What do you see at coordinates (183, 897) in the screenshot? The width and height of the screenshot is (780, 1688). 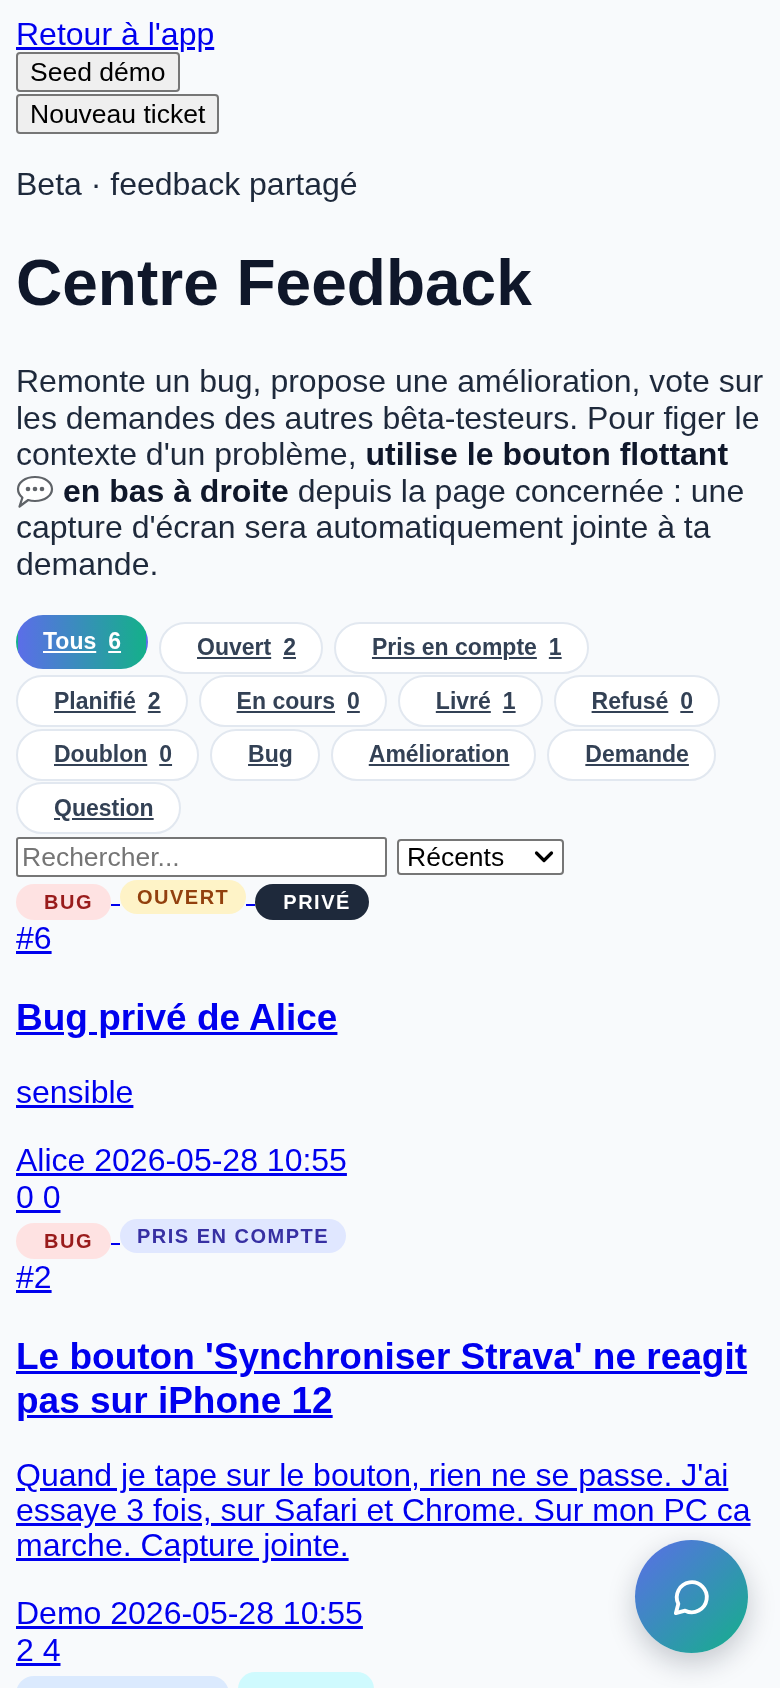 I see `status-tag: OUVERT` at bounding box center [183, 897].